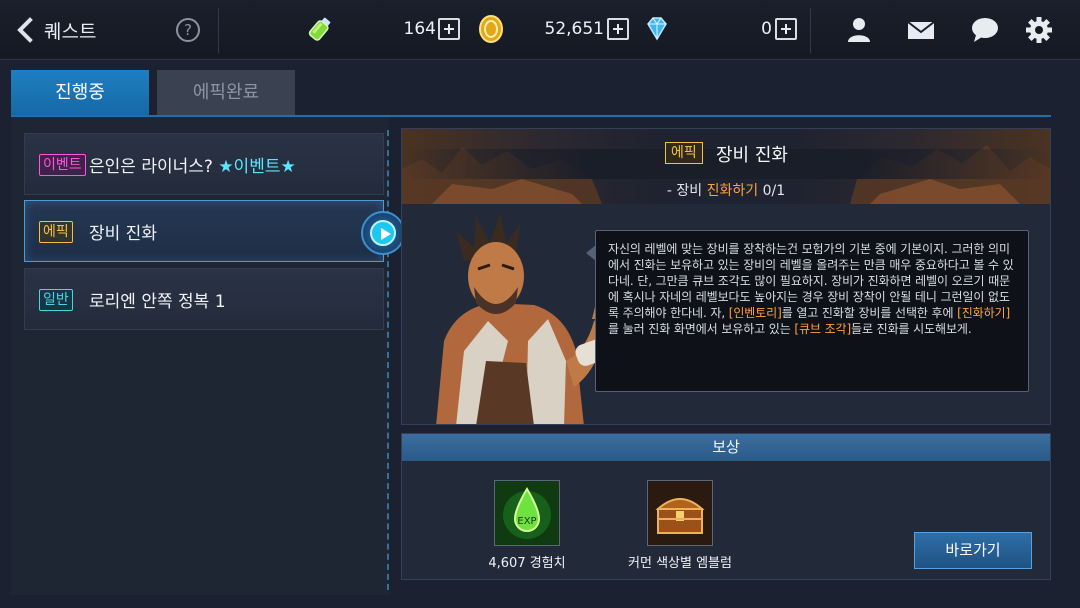 This screenshot has height=608, width=1080. Describe the element at coordinates (921, 30) in the screenshot. I see `mail-icon` at that location.